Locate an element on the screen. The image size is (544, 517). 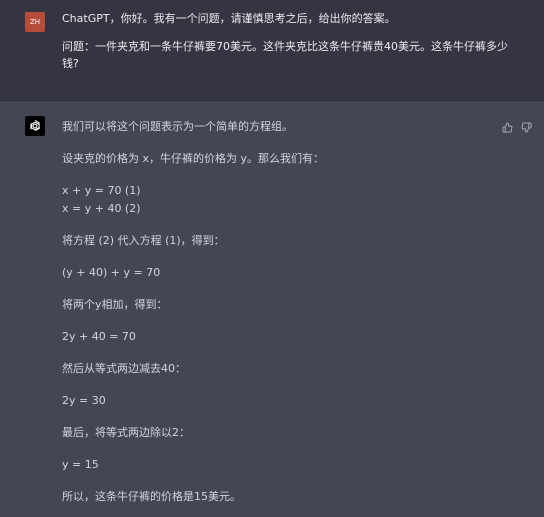
answer-line: 然后从等式两边减去40： is located at coordinates (124, 368).